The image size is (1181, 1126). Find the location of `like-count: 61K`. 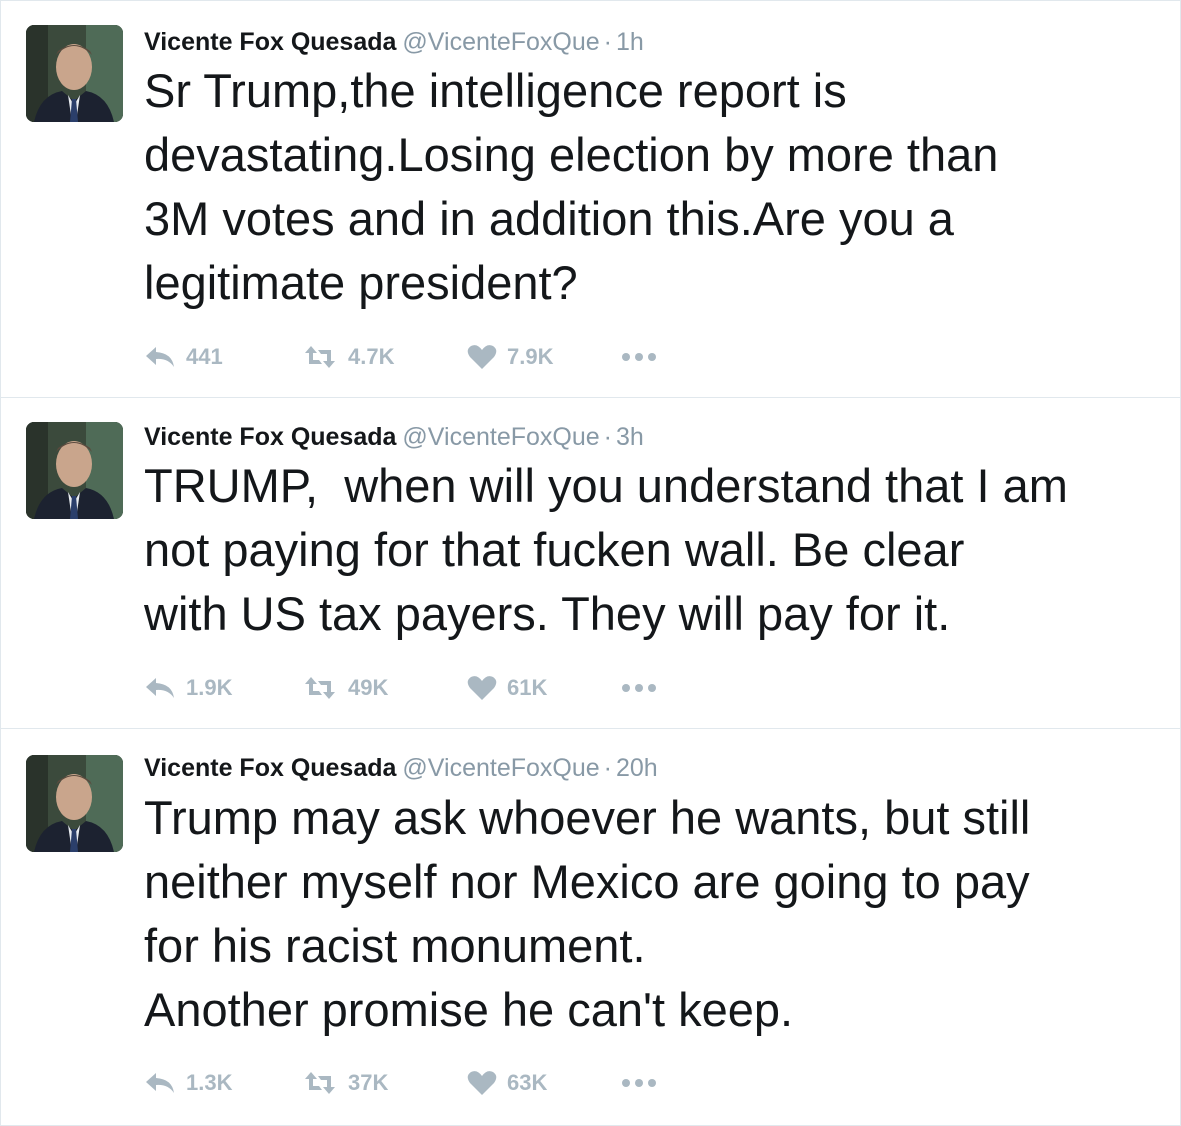

like-count: 61K is located at coordinates (527, 687).